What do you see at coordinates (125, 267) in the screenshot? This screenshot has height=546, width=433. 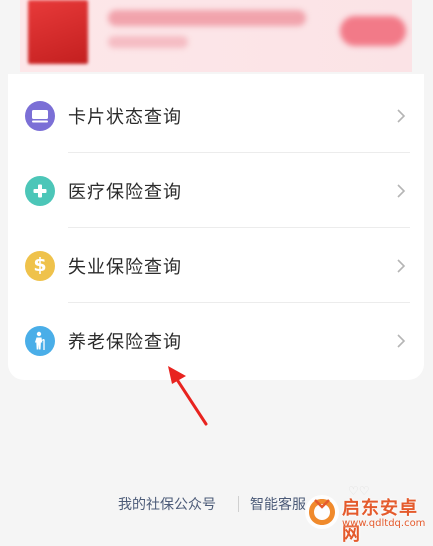 I see `menu-item-label: 失业保险查询` at bounding box center [125, 267].